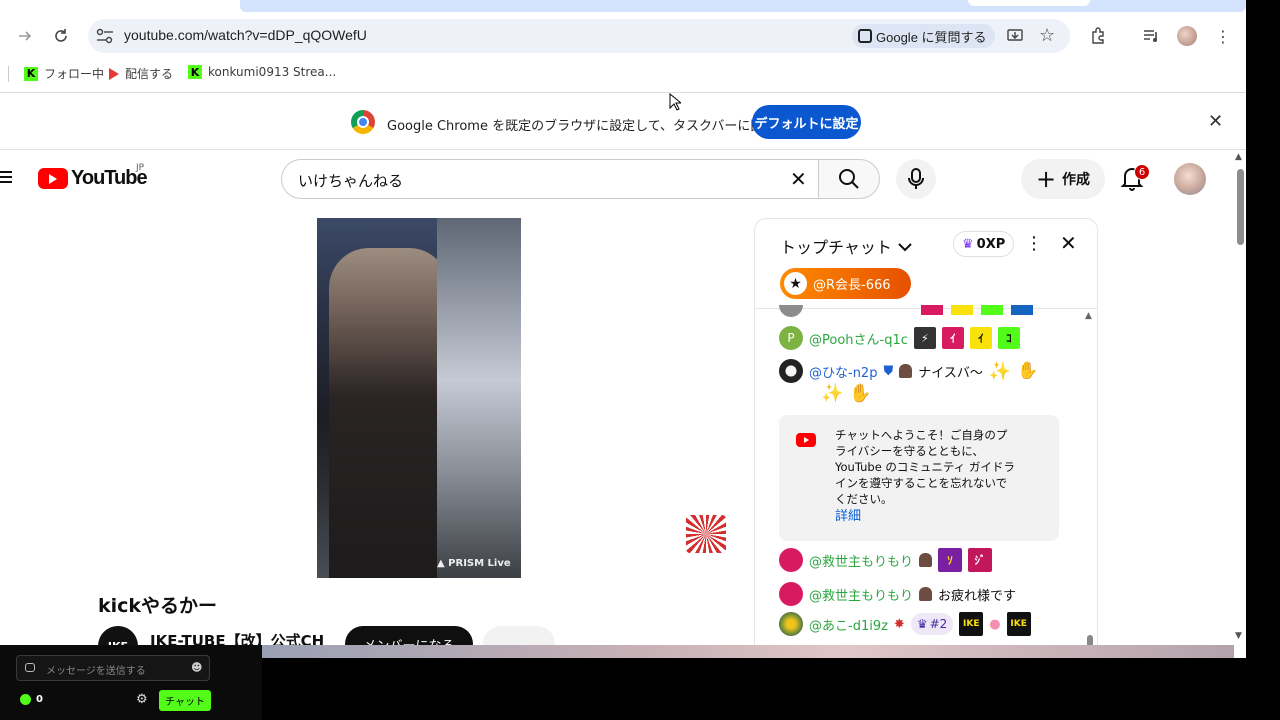  What do you see at coordinates (1034, 243) in the screenshot?
I see `chat-more-icon: ⋮` at bounding box center [1034, 243].